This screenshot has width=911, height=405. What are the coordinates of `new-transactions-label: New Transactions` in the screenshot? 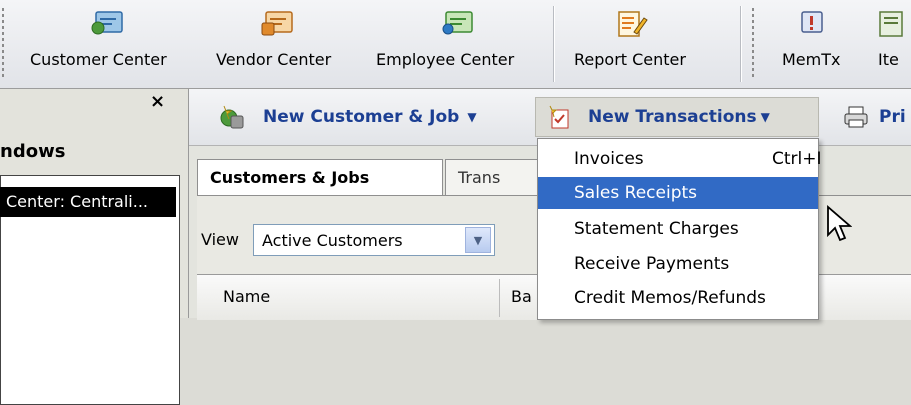 It's located at (672, 117).